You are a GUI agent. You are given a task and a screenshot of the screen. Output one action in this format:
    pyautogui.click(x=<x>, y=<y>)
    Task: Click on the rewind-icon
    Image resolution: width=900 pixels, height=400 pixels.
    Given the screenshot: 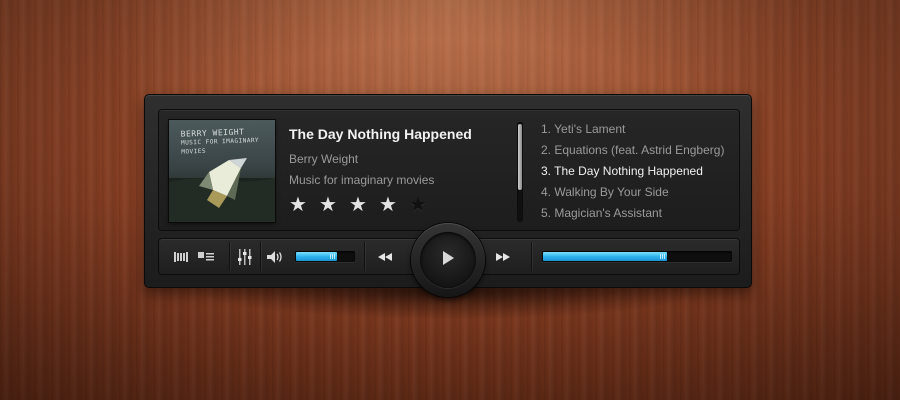 What is the action you would take?
    pyautogui.click(x=385, y=256)
    